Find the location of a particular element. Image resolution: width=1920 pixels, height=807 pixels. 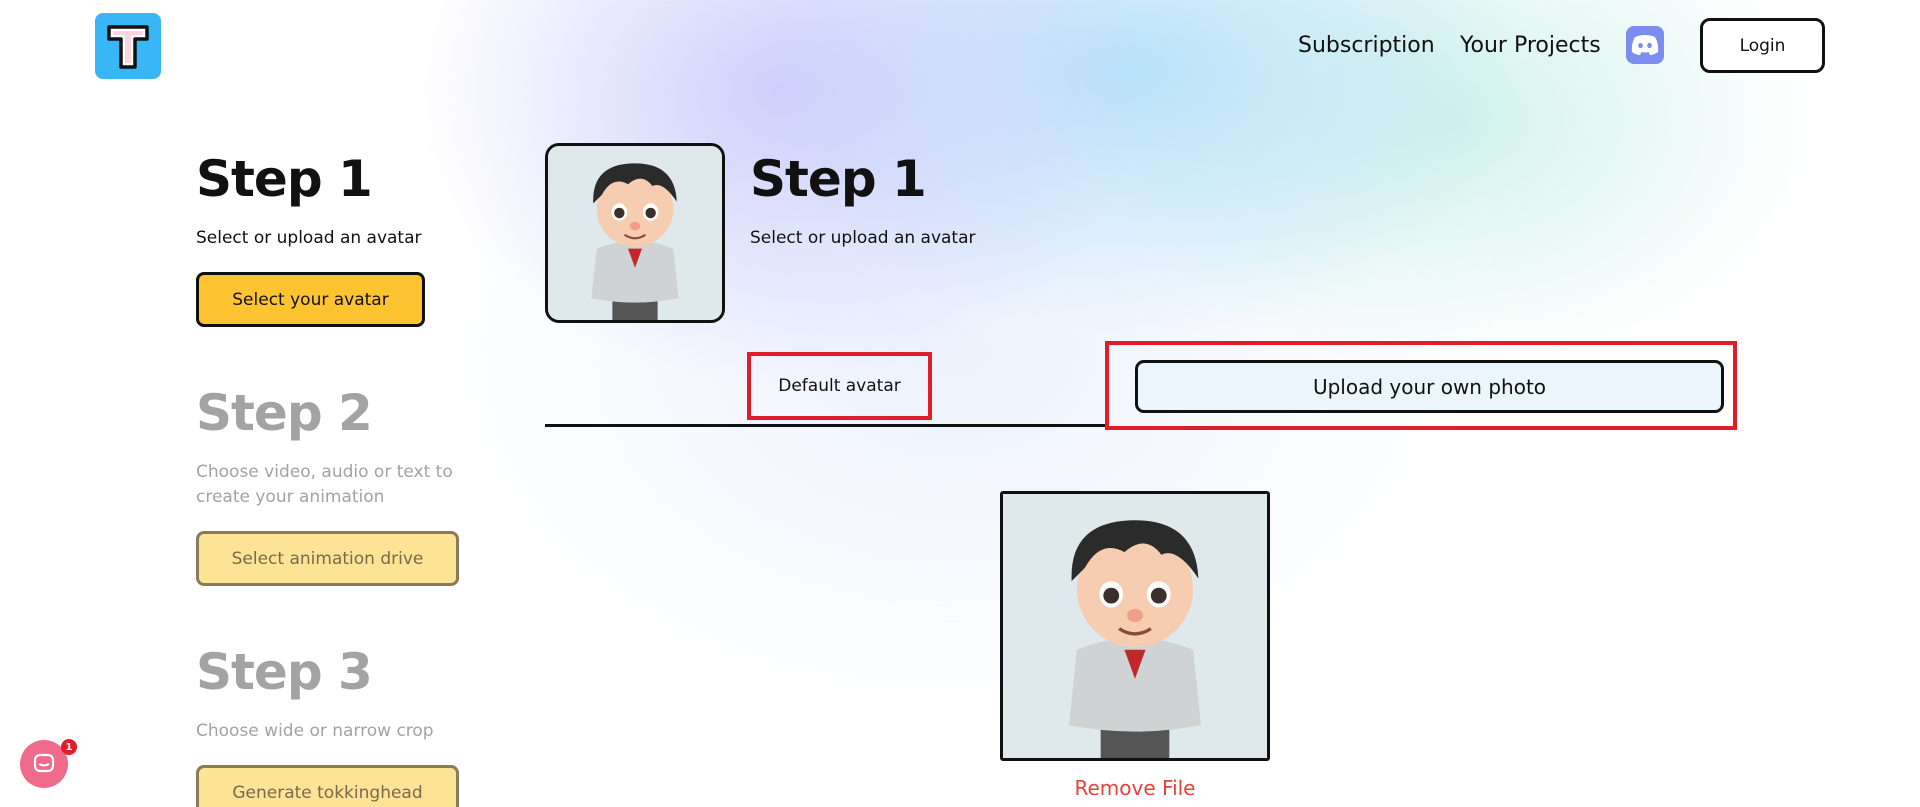

tab-default-avatar-label: Default avatar is located at coordinates (839, 386).